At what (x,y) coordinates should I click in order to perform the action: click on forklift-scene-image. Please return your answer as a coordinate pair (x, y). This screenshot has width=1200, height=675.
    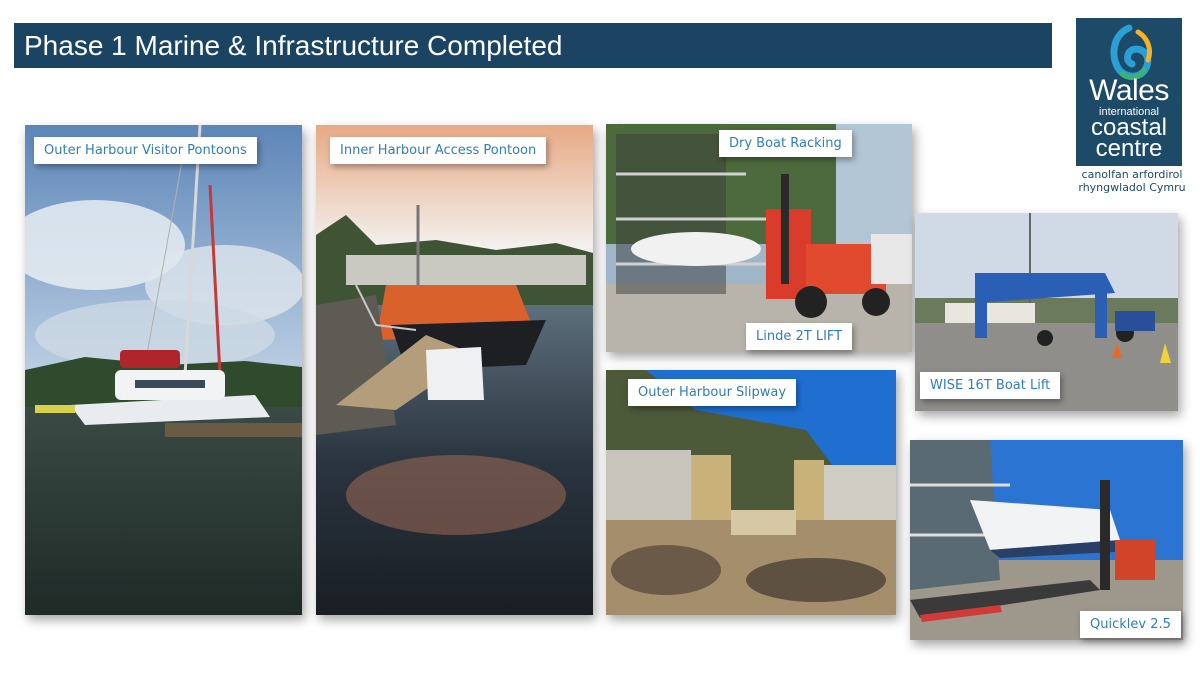
    Looking at the image, I should click on (759, 238).